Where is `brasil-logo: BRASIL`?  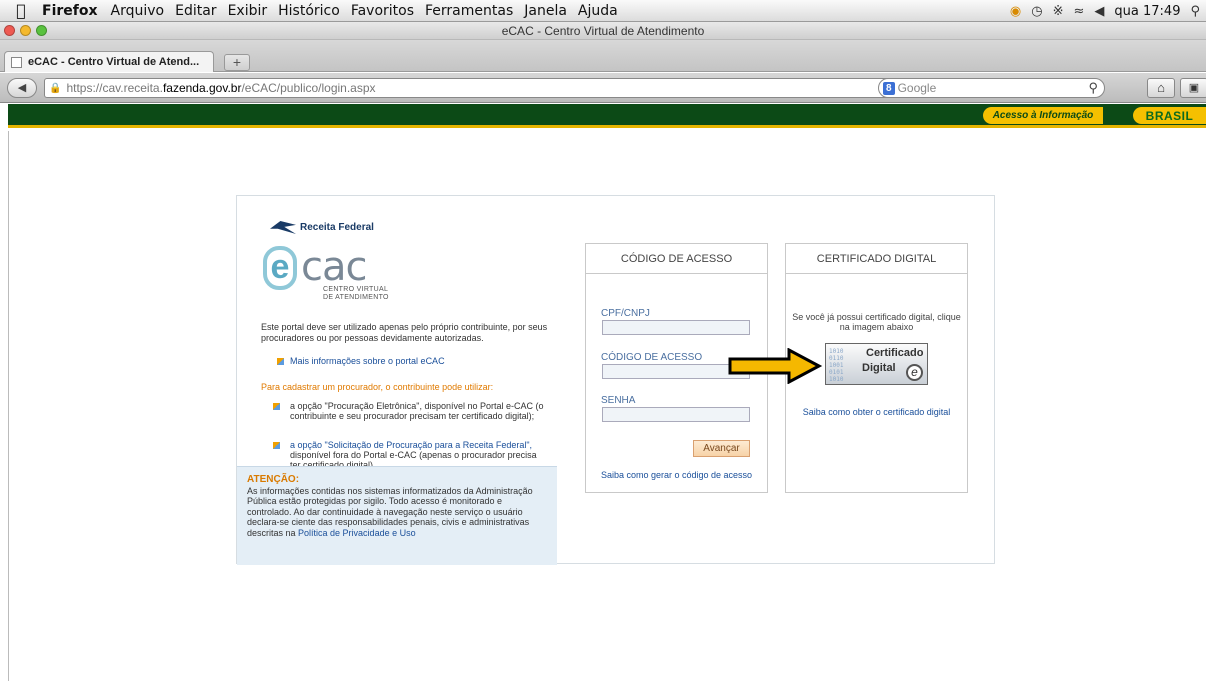 brasil-logo: BRASIL is located at coordinates (1169, 115).